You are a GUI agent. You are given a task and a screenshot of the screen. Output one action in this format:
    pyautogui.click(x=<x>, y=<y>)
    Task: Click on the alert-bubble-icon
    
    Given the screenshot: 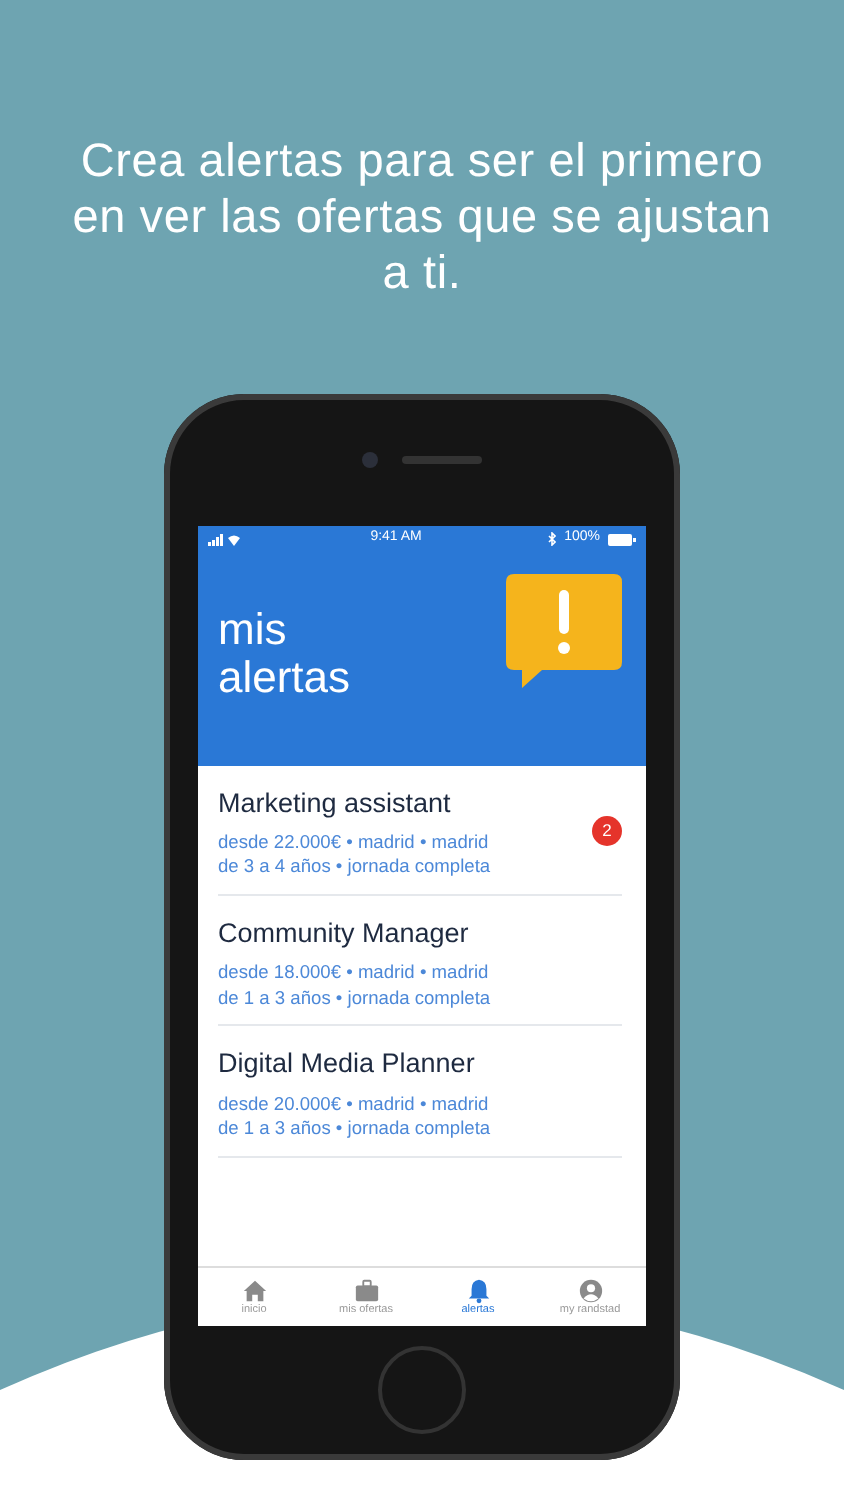 What is the action you would take?
    pyautogui.click(x=564, y=631)
    